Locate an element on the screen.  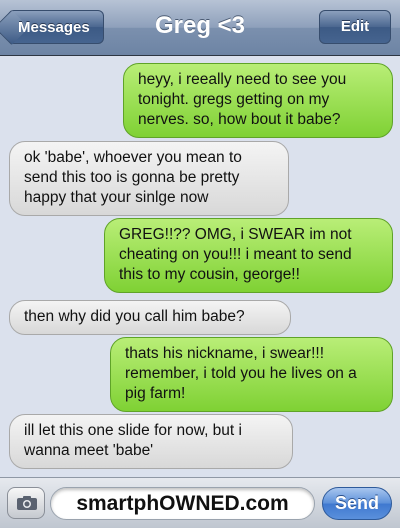
composer-bar: smartphOWNED.com Send is located at coordinates (200, 502).